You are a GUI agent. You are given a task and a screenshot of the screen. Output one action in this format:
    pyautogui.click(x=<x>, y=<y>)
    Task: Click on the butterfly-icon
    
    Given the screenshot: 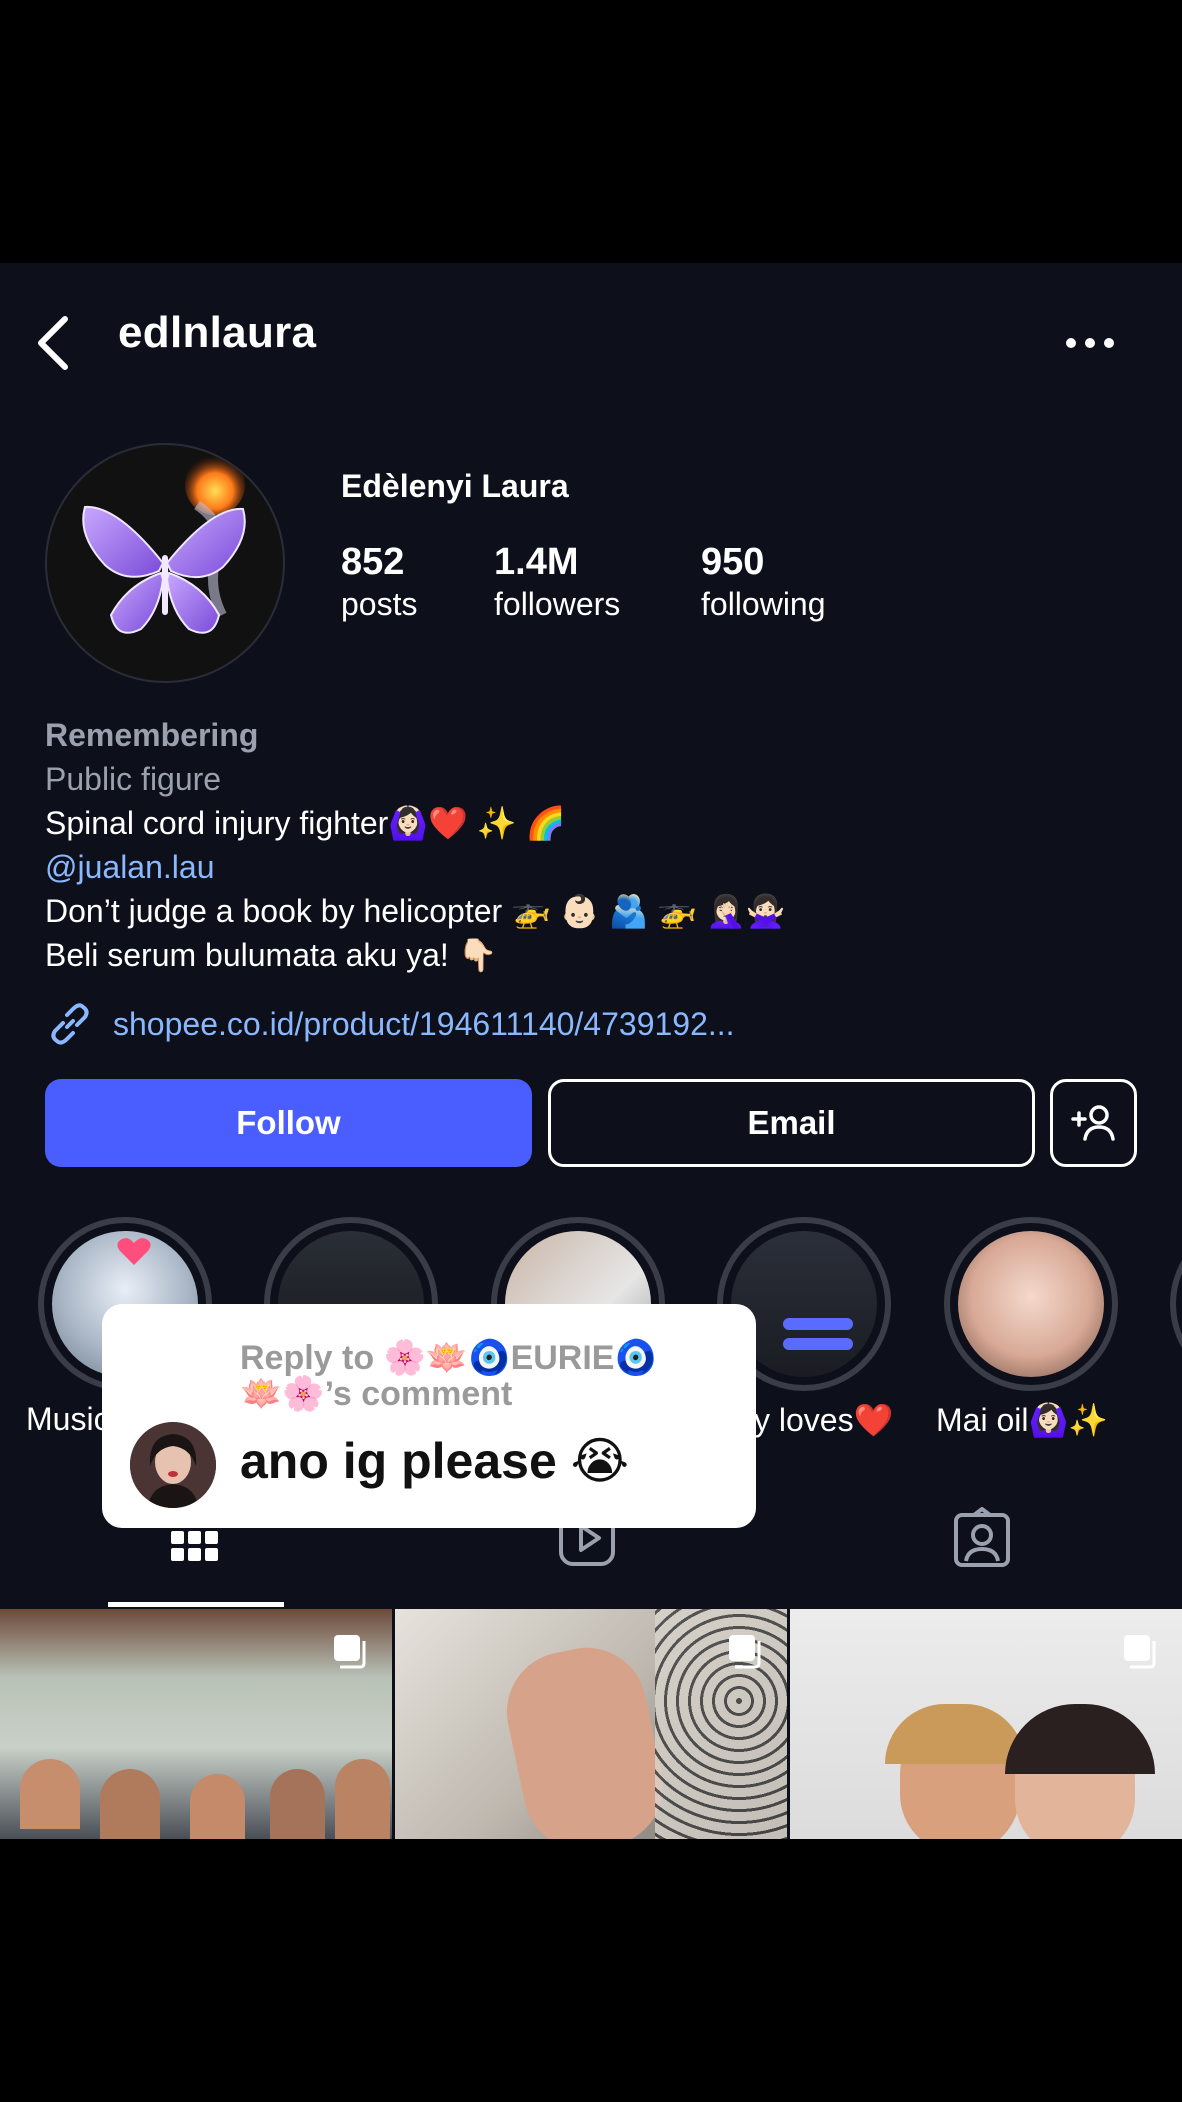 What is the action you would take?
    pyautogui.click(x=164, y=544)
    